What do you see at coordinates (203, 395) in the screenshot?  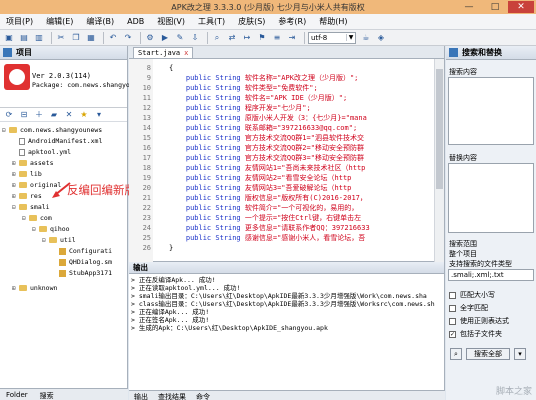 I see `tab-command: 命令` at bounding box center [203, 395].